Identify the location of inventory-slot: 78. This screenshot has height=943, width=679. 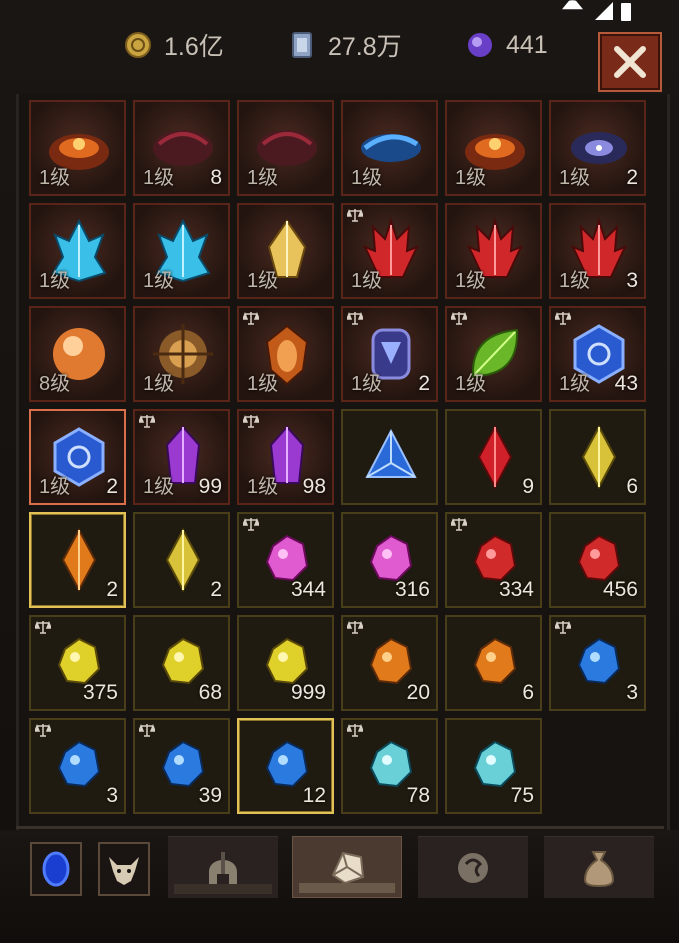
(389, 766).